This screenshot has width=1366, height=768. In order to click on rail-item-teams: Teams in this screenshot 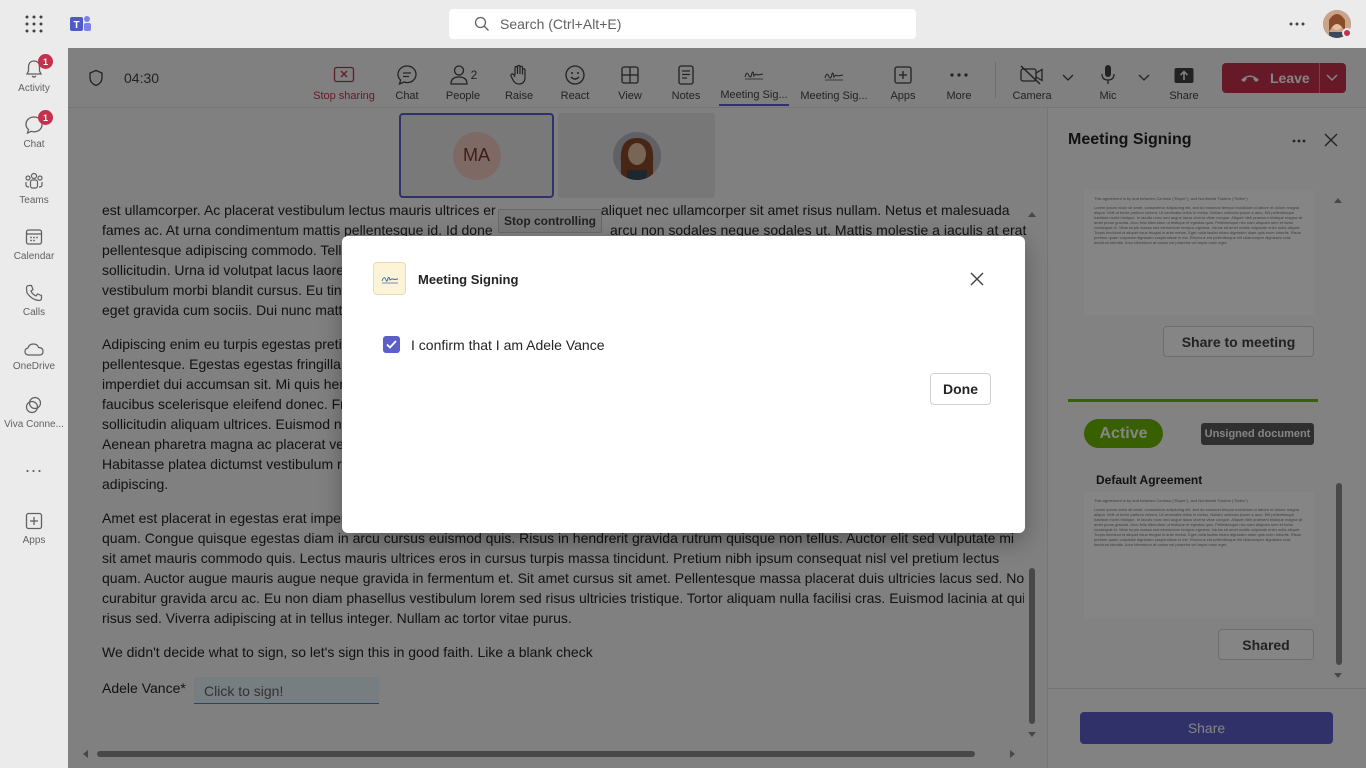, I will do `click(34, 188)`.